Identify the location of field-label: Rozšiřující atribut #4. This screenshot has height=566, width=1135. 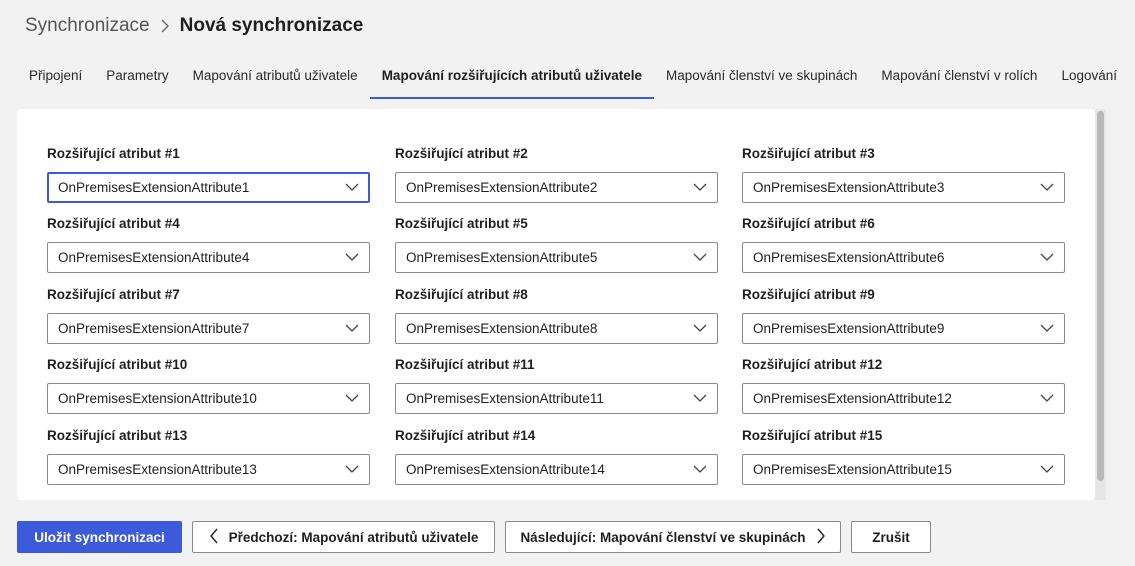
(113, 223).